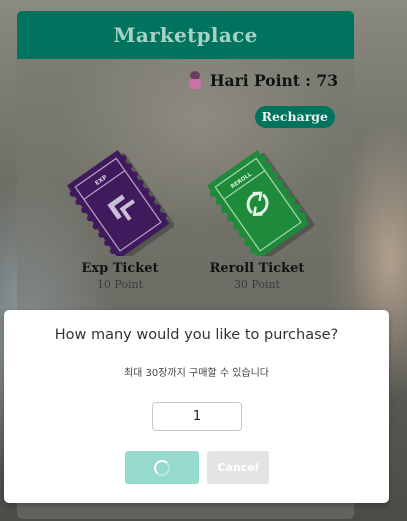  What do you see at coordinates (197, 416) in the screenshot?
I see `quantity-input` at bounding box center [197, 416].